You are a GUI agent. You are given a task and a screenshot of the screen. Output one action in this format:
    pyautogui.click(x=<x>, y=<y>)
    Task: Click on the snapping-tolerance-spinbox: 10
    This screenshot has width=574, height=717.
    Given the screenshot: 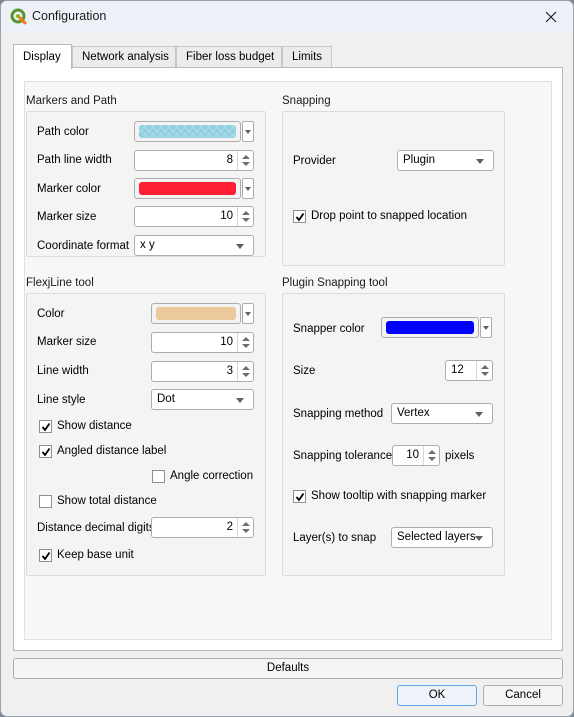 What is the action you would take?
    pyautogui.click(x=416, y=455)
    